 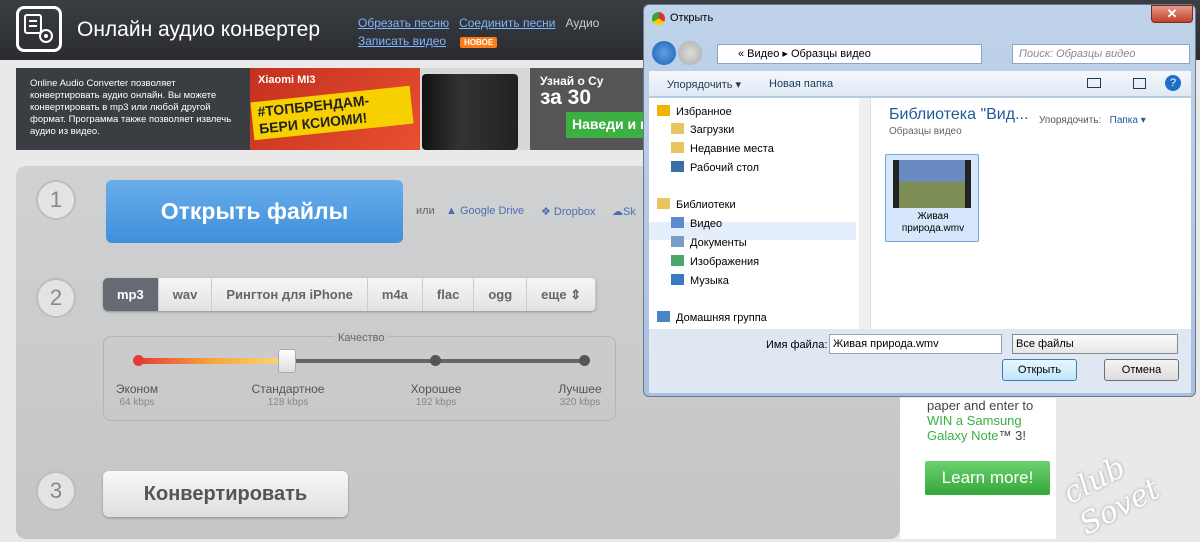 What do you see at coordinates (436, 389) in the screenshot?
I see `quality-name-good: Хорошее` at bounding box center [436, 389].